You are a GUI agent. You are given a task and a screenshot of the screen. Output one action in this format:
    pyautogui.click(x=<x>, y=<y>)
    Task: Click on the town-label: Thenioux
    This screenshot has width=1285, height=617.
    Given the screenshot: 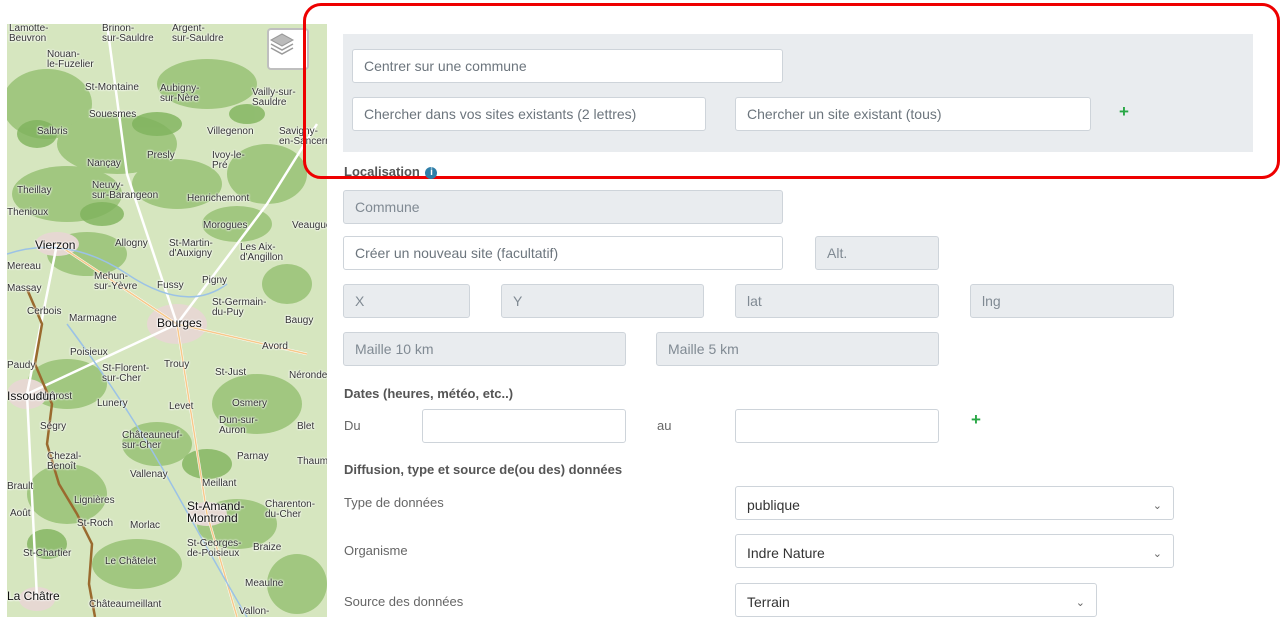 What is the action you would take?
    pyautogui.click(x=27, y=213)
    